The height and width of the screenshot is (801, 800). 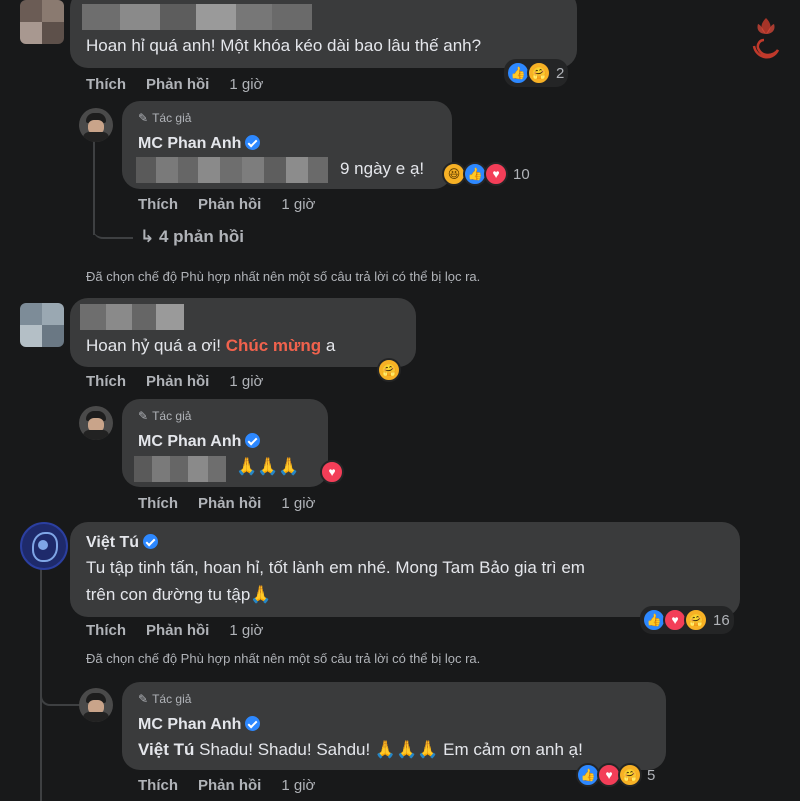 I want to click on reaction-summary: 😆 👍 ♥ 10, so click(x=487, y=174).